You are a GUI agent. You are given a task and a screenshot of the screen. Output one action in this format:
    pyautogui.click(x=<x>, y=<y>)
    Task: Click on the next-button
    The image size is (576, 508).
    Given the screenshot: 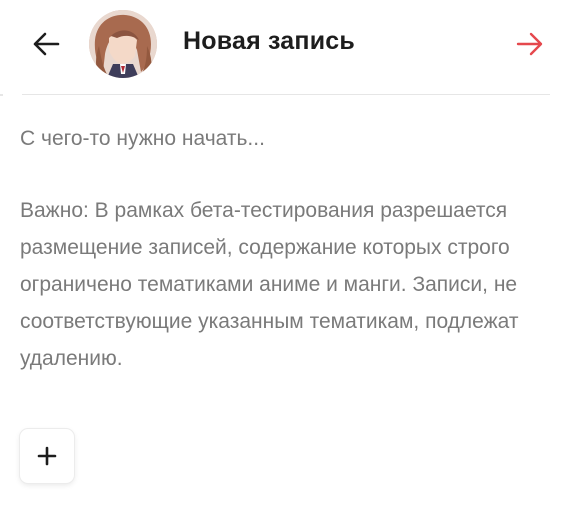 What is the action you would take?
    pyautogui.click(x=530, y=44)
    